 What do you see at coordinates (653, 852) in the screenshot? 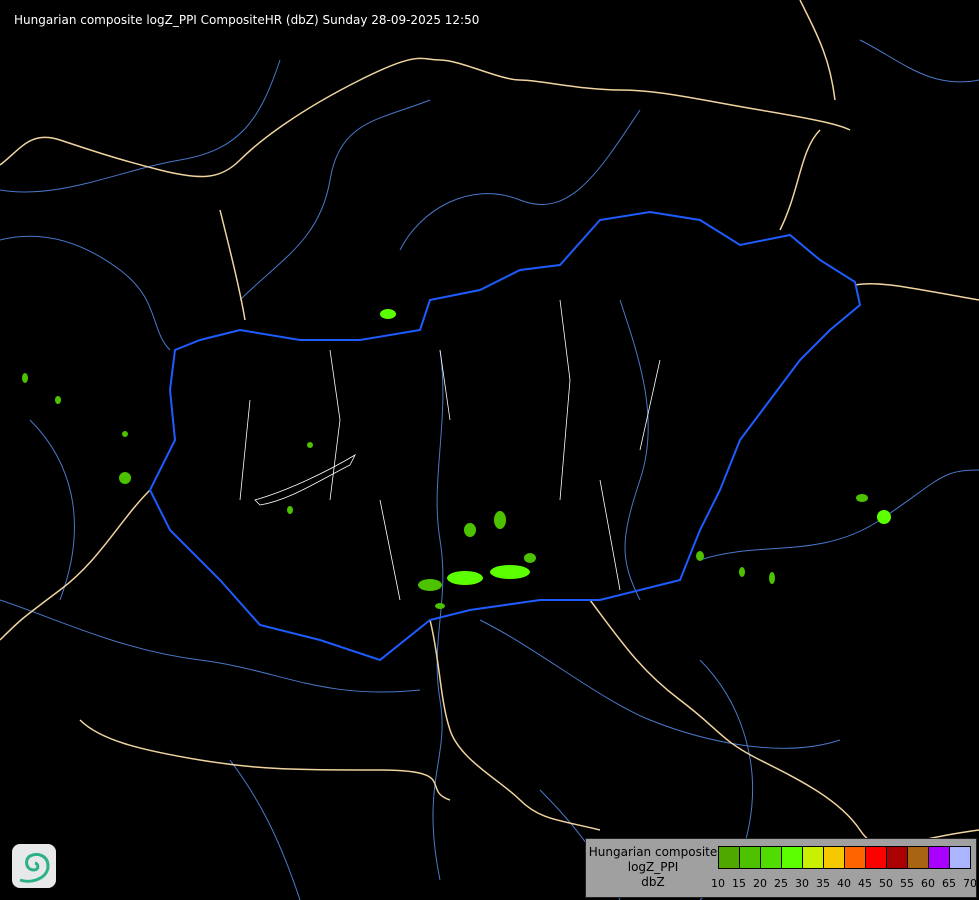
I see `legend-line: Hungarian composite` at bounding box center [653, 852].